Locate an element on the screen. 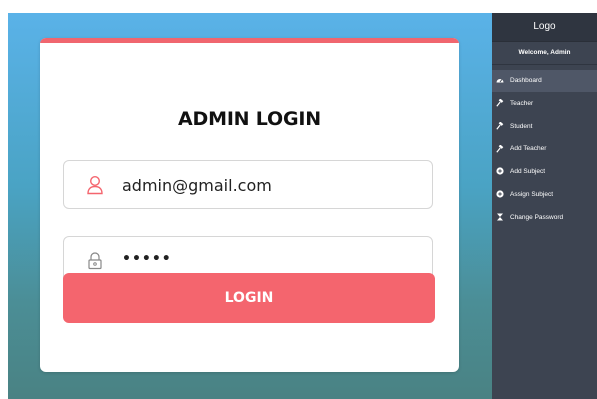 Image resolution: width=597 pixels, height=399 pixels. sidebar-item-add-teacher: Add Teacher is located at coordinates (544, 149).